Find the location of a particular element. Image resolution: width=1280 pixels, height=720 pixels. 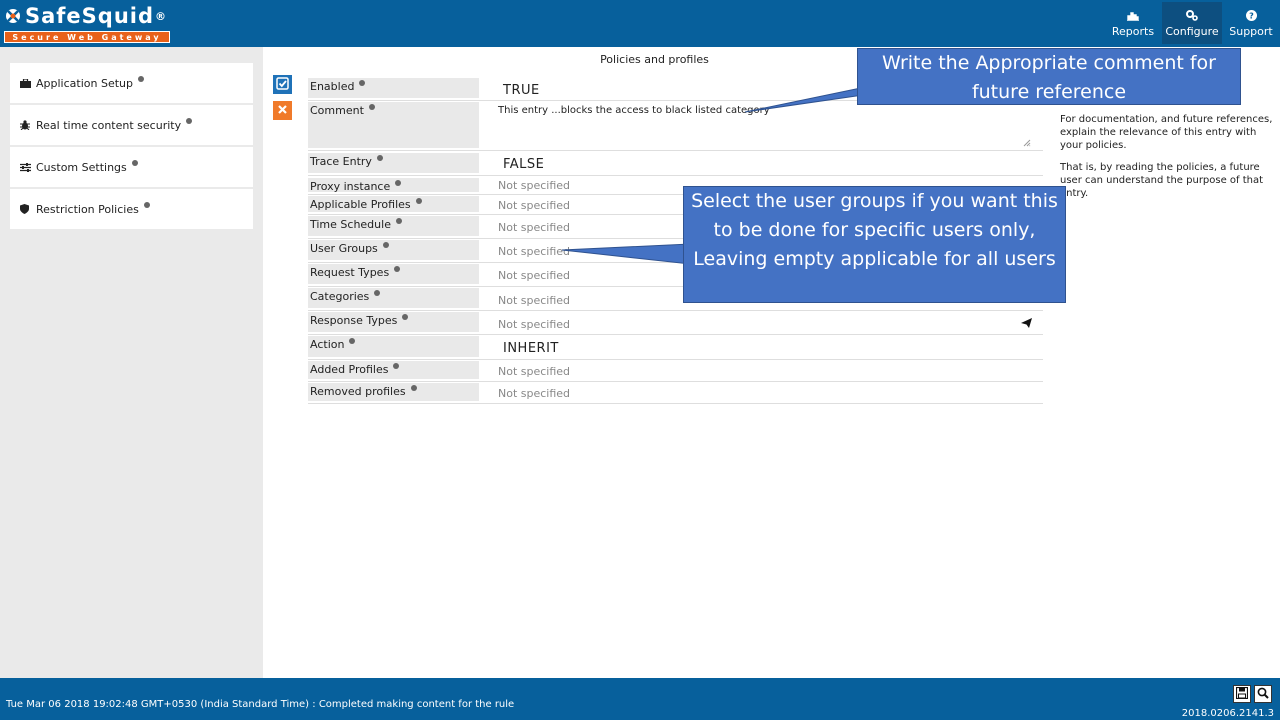

field-value-time-schedule: Not specified is located at coordinates (534, 227).